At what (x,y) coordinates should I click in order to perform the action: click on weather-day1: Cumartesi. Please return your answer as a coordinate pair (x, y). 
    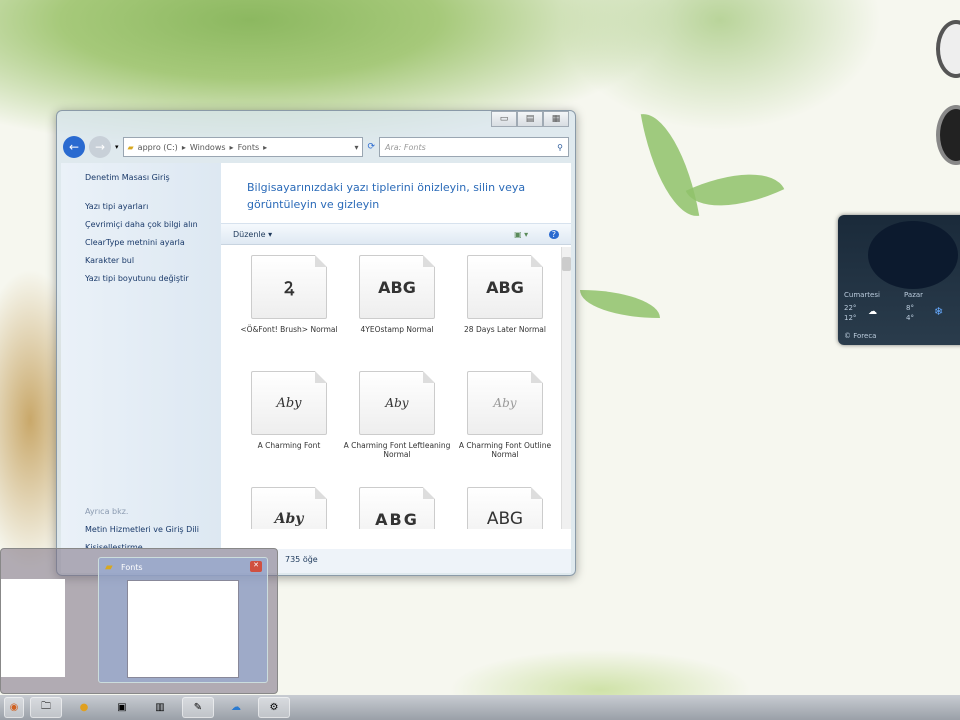
    Looking at the image, I should click on (862, 295).